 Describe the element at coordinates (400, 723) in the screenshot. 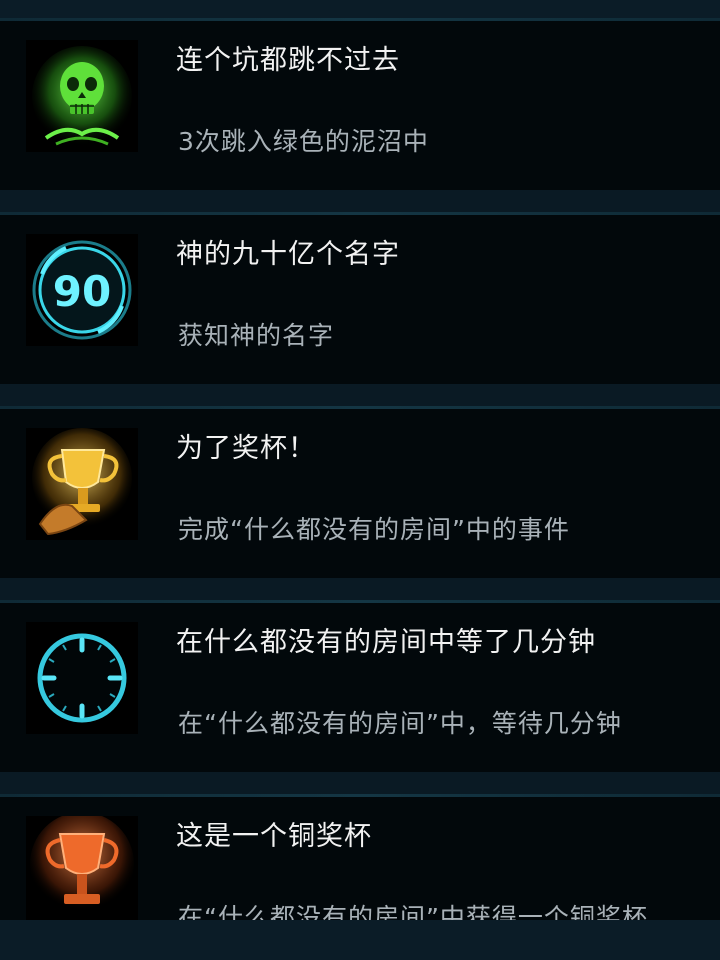

I see `achievement-description: 在“什么都没有的房间”中，等待几分钟` at that location.